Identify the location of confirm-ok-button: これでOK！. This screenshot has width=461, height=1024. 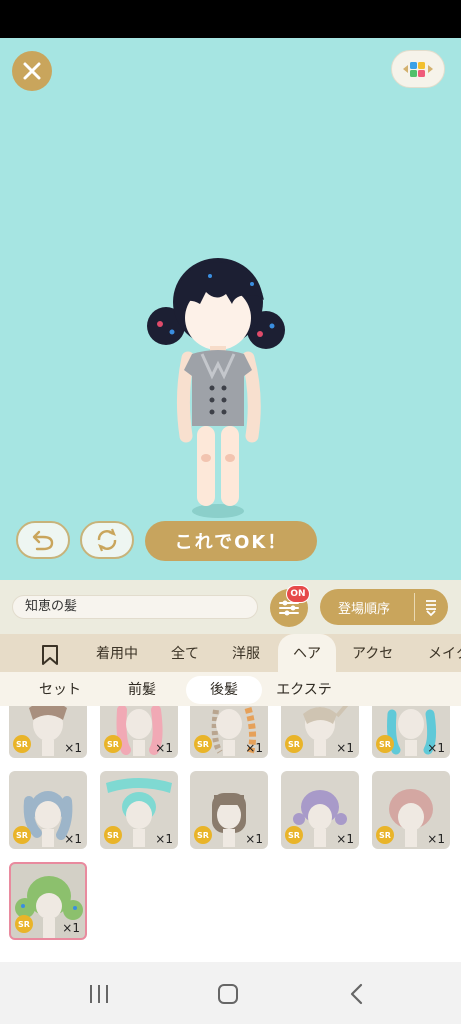
(231, 541).